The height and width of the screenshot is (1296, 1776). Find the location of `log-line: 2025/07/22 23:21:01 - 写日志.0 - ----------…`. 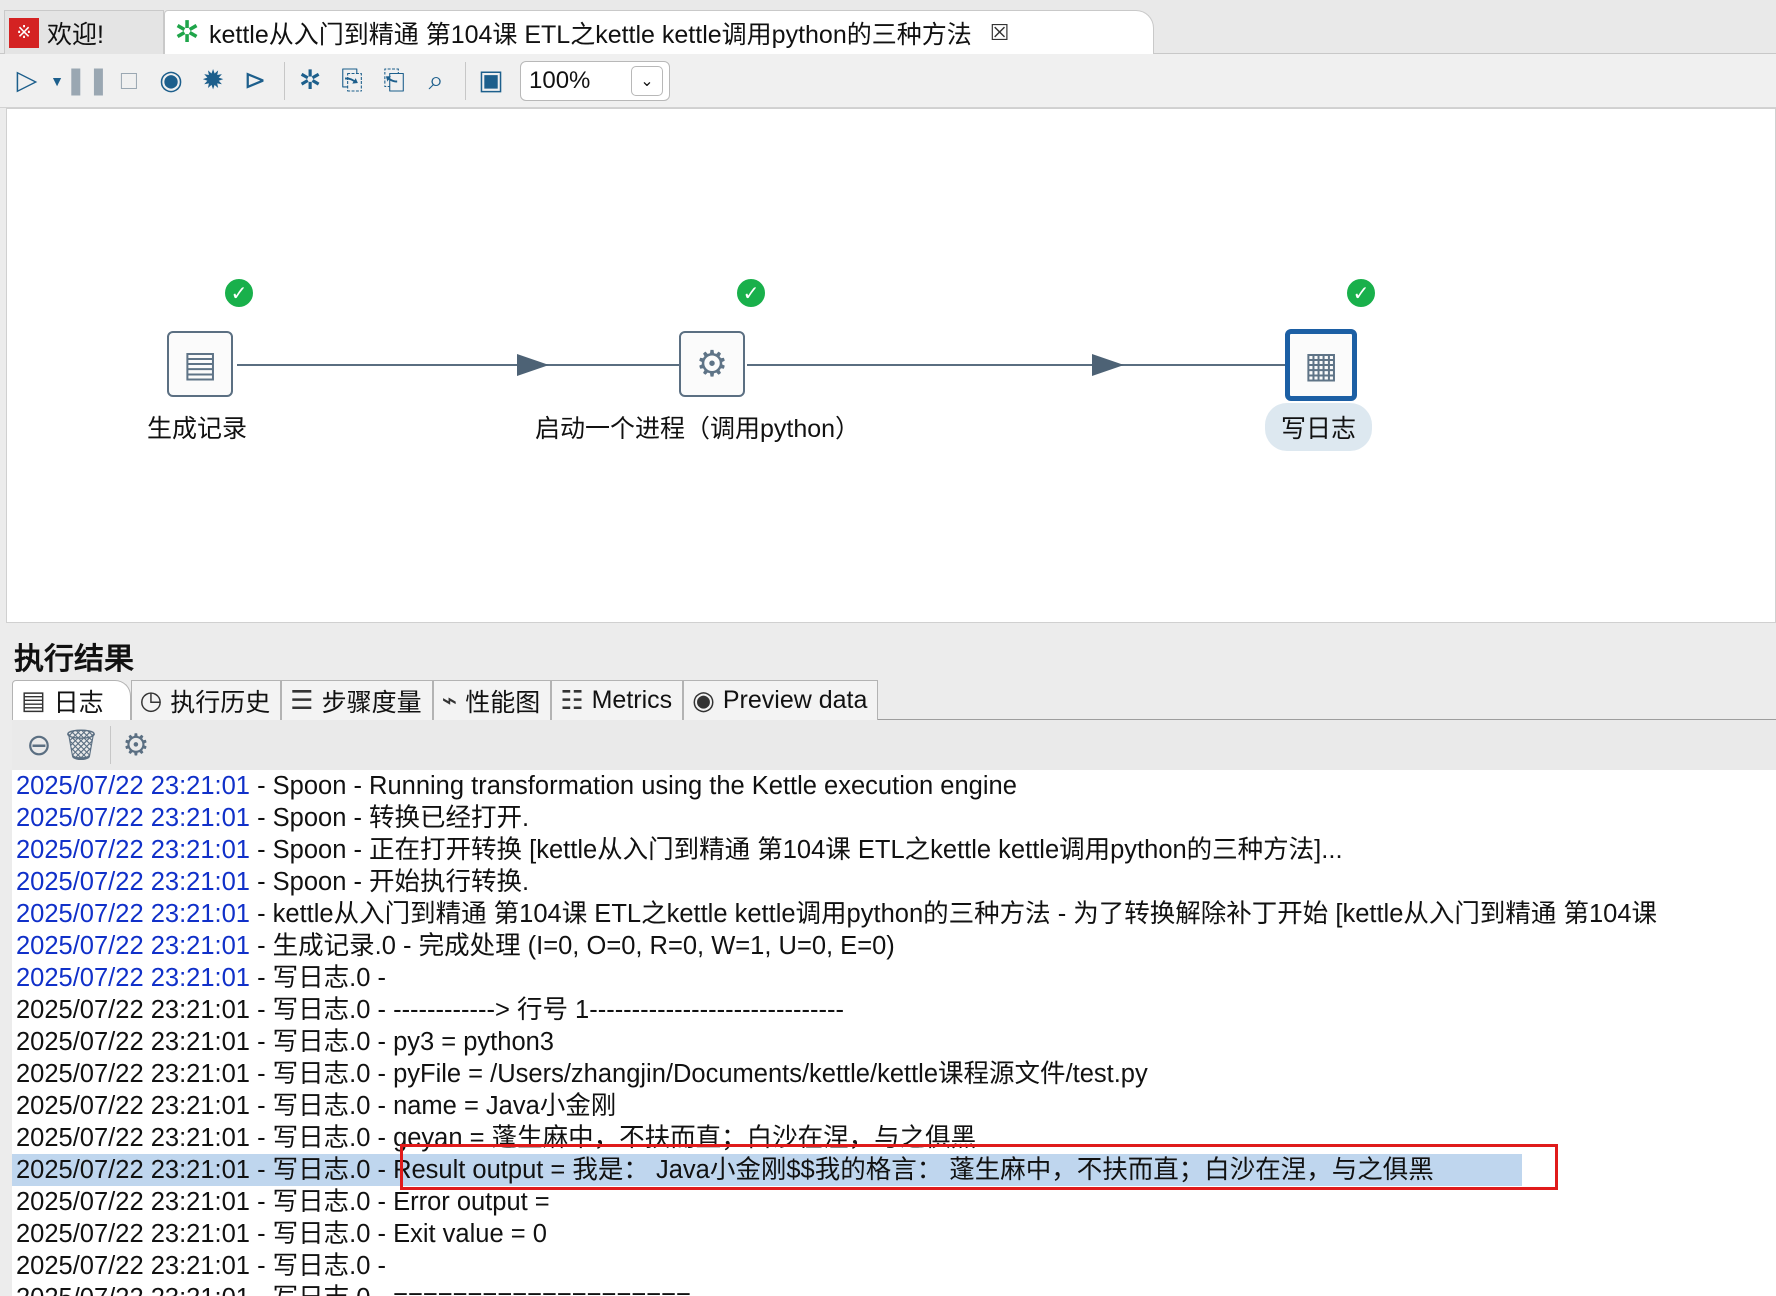

log-line: 2025/07/22 23:21:01 - 写日志.0 - ----------… is located at coordinates (894, 1010).